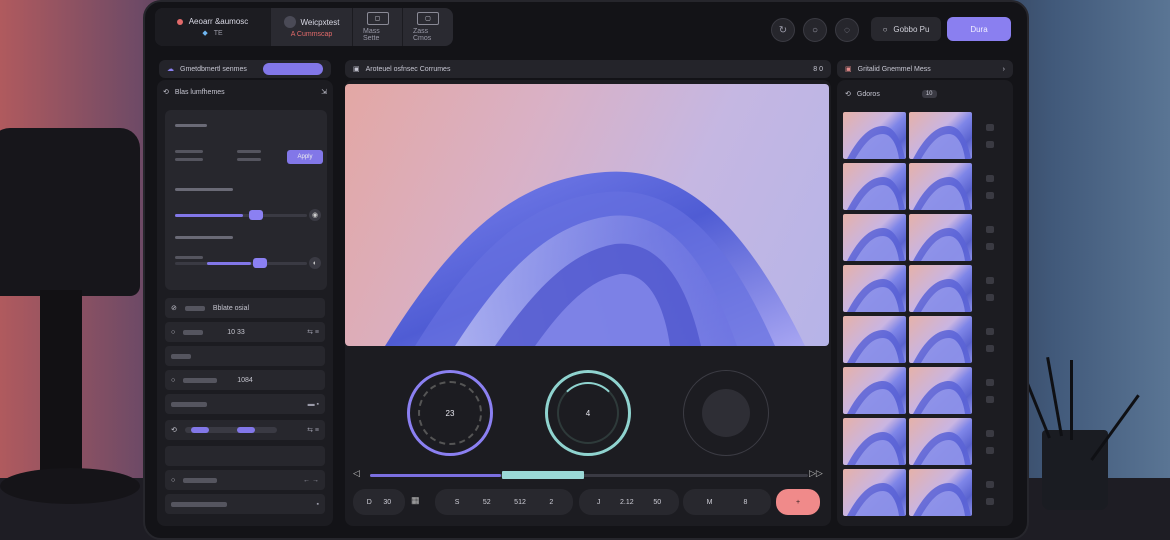  I want to click on left-panel-header: ☁ Gmetdbmertl senmes, so click(245, 69).